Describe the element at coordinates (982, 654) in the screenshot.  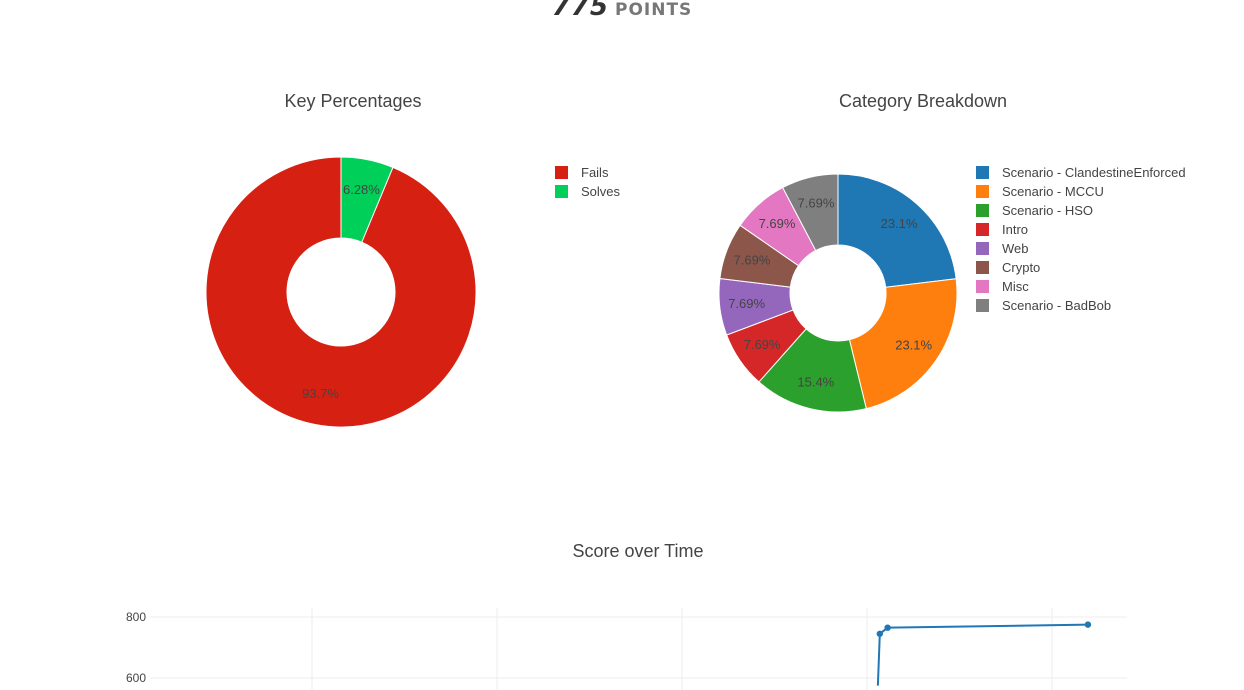
I see `score-line` at that location.